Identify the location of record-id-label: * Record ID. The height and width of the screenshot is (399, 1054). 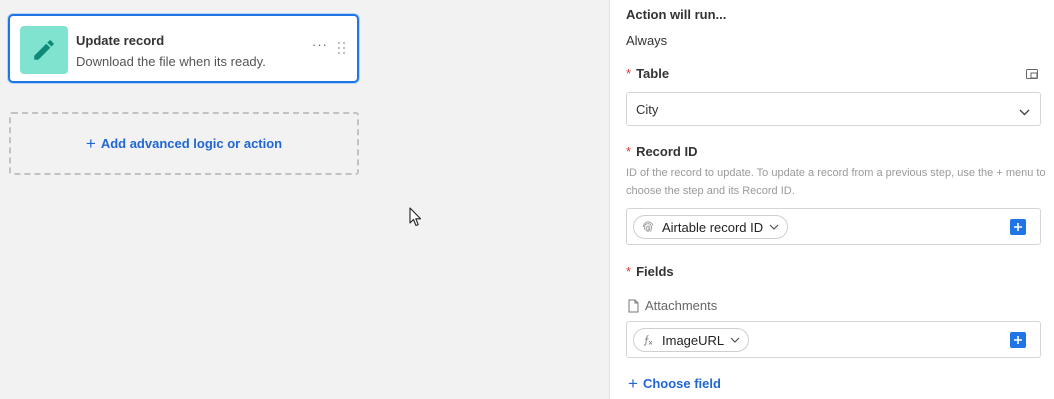
(661, 151).